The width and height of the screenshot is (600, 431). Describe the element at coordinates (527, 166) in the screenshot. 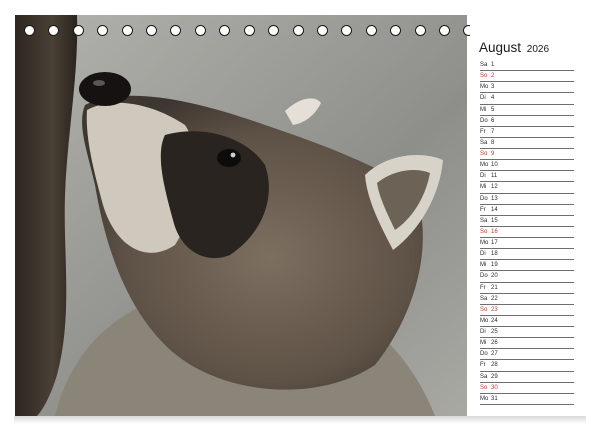

I see `calendar-day-row: Mo 10` at that location.